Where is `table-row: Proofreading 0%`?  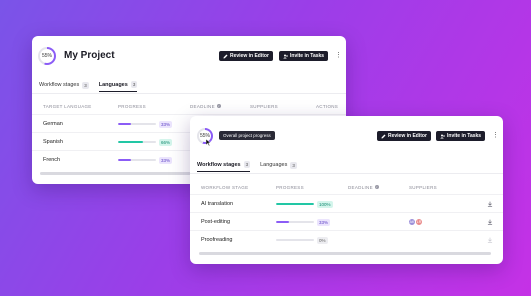 table-row: Proofreading 0% is located at coordinates (346, 239).